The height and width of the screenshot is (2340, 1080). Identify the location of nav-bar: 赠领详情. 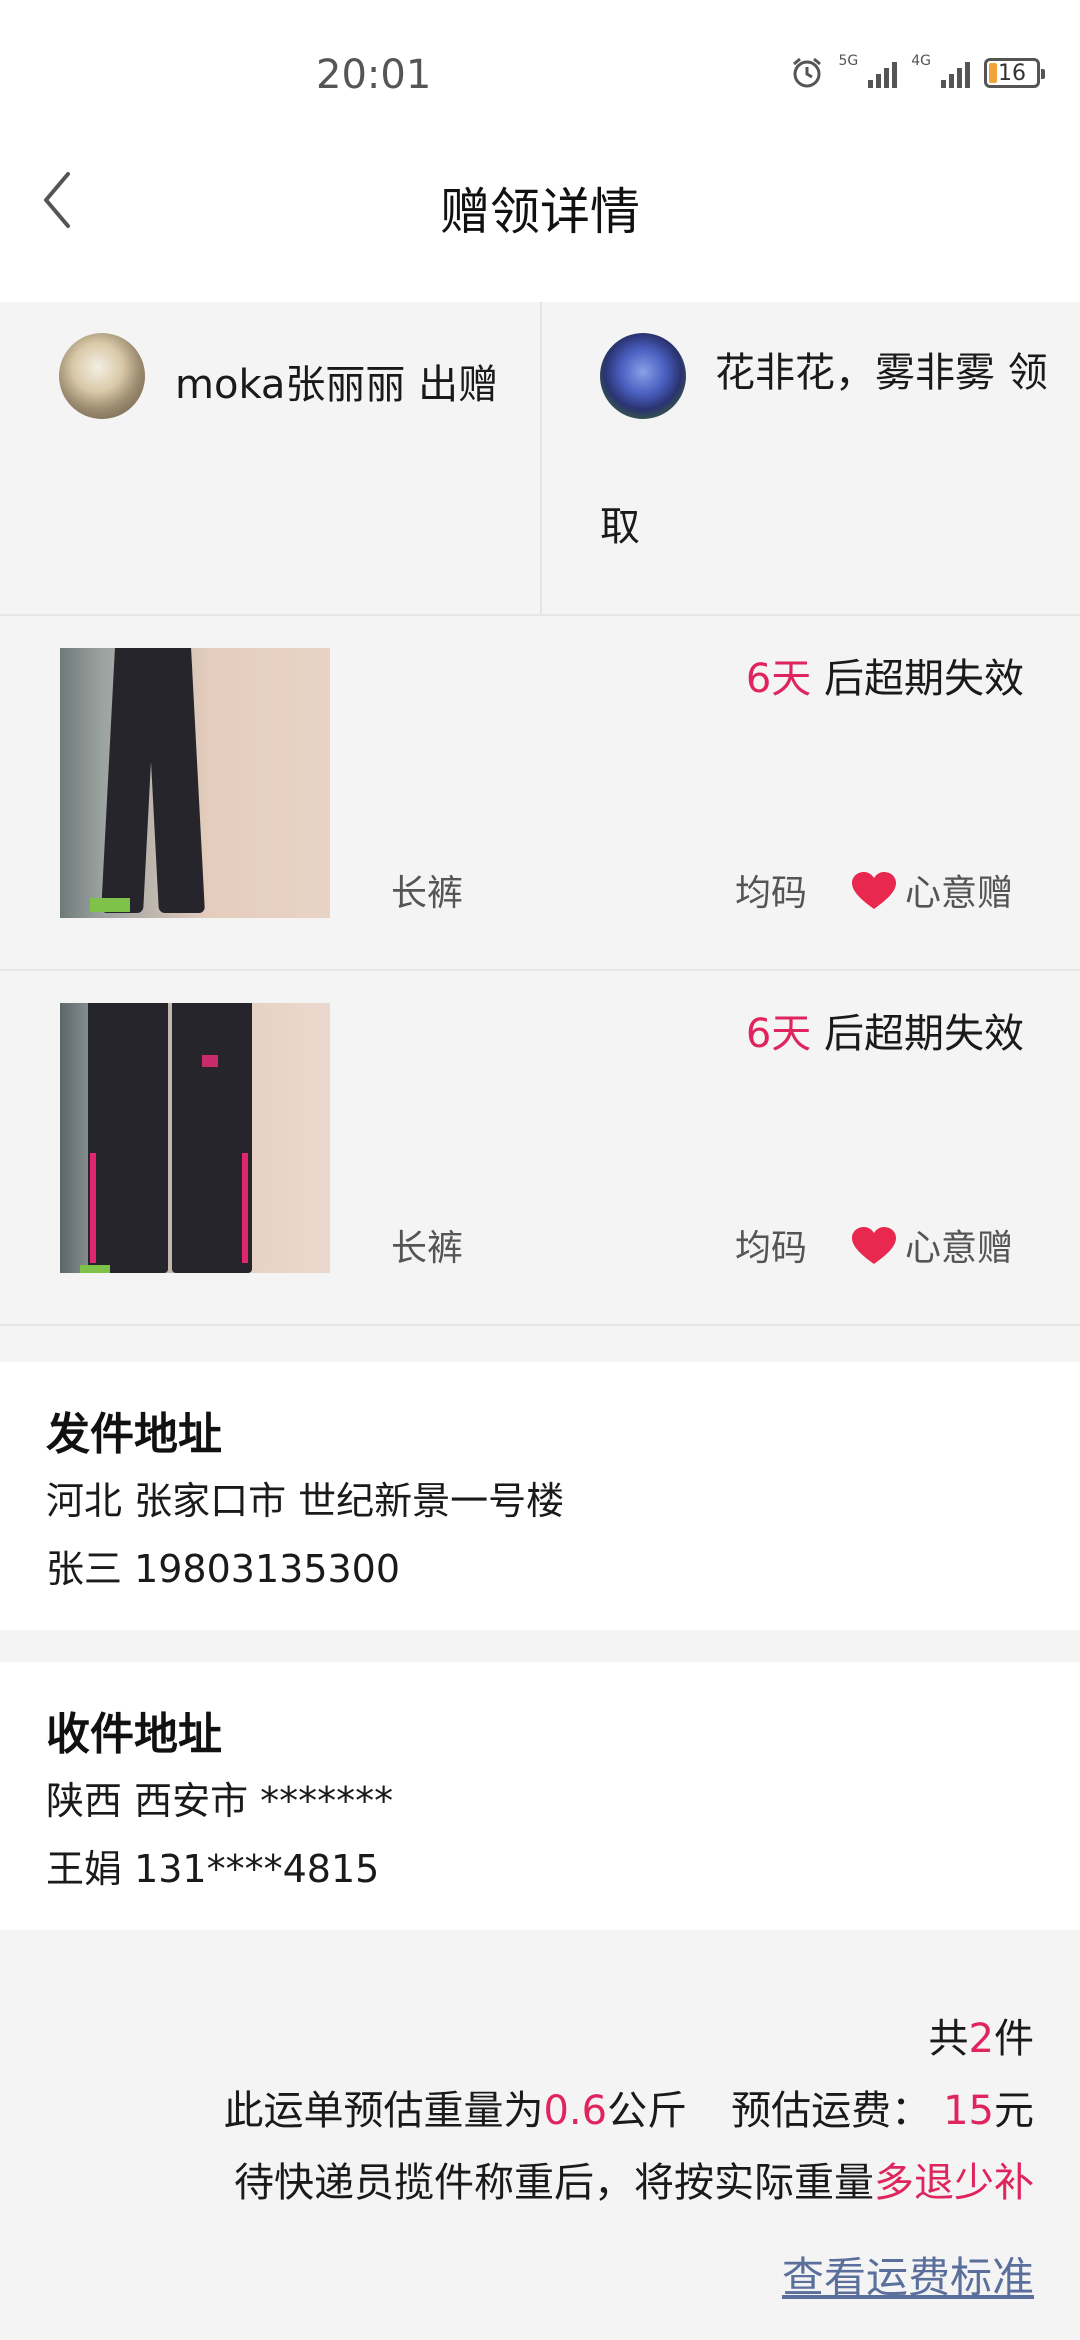
(540, 226).